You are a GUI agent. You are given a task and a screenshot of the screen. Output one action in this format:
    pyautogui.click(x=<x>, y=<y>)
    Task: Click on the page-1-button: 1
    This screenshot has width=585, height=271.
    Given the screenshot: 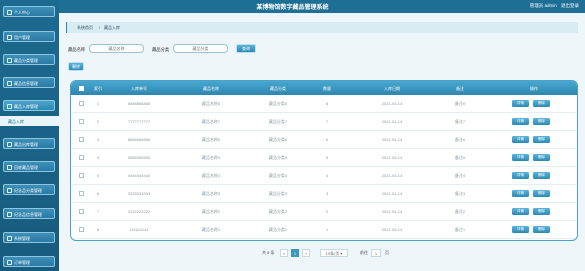 What is the action you would take?
    pyautogui.click(x=295, y=253)
    